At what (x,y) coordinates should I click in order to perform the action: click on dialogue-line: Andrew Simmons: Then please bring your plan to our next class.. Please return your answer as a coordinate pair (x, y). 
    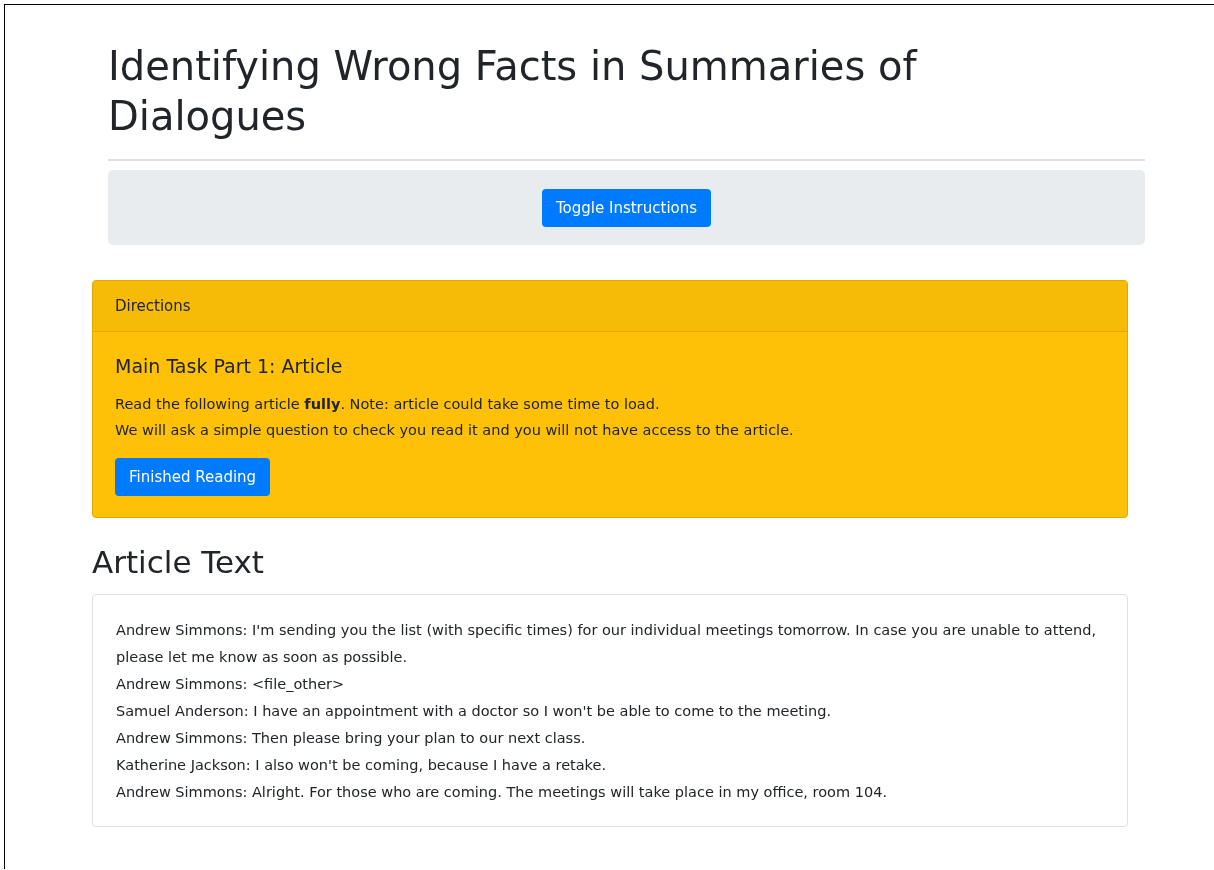
    Looking at the image, I should click on (351, 738).